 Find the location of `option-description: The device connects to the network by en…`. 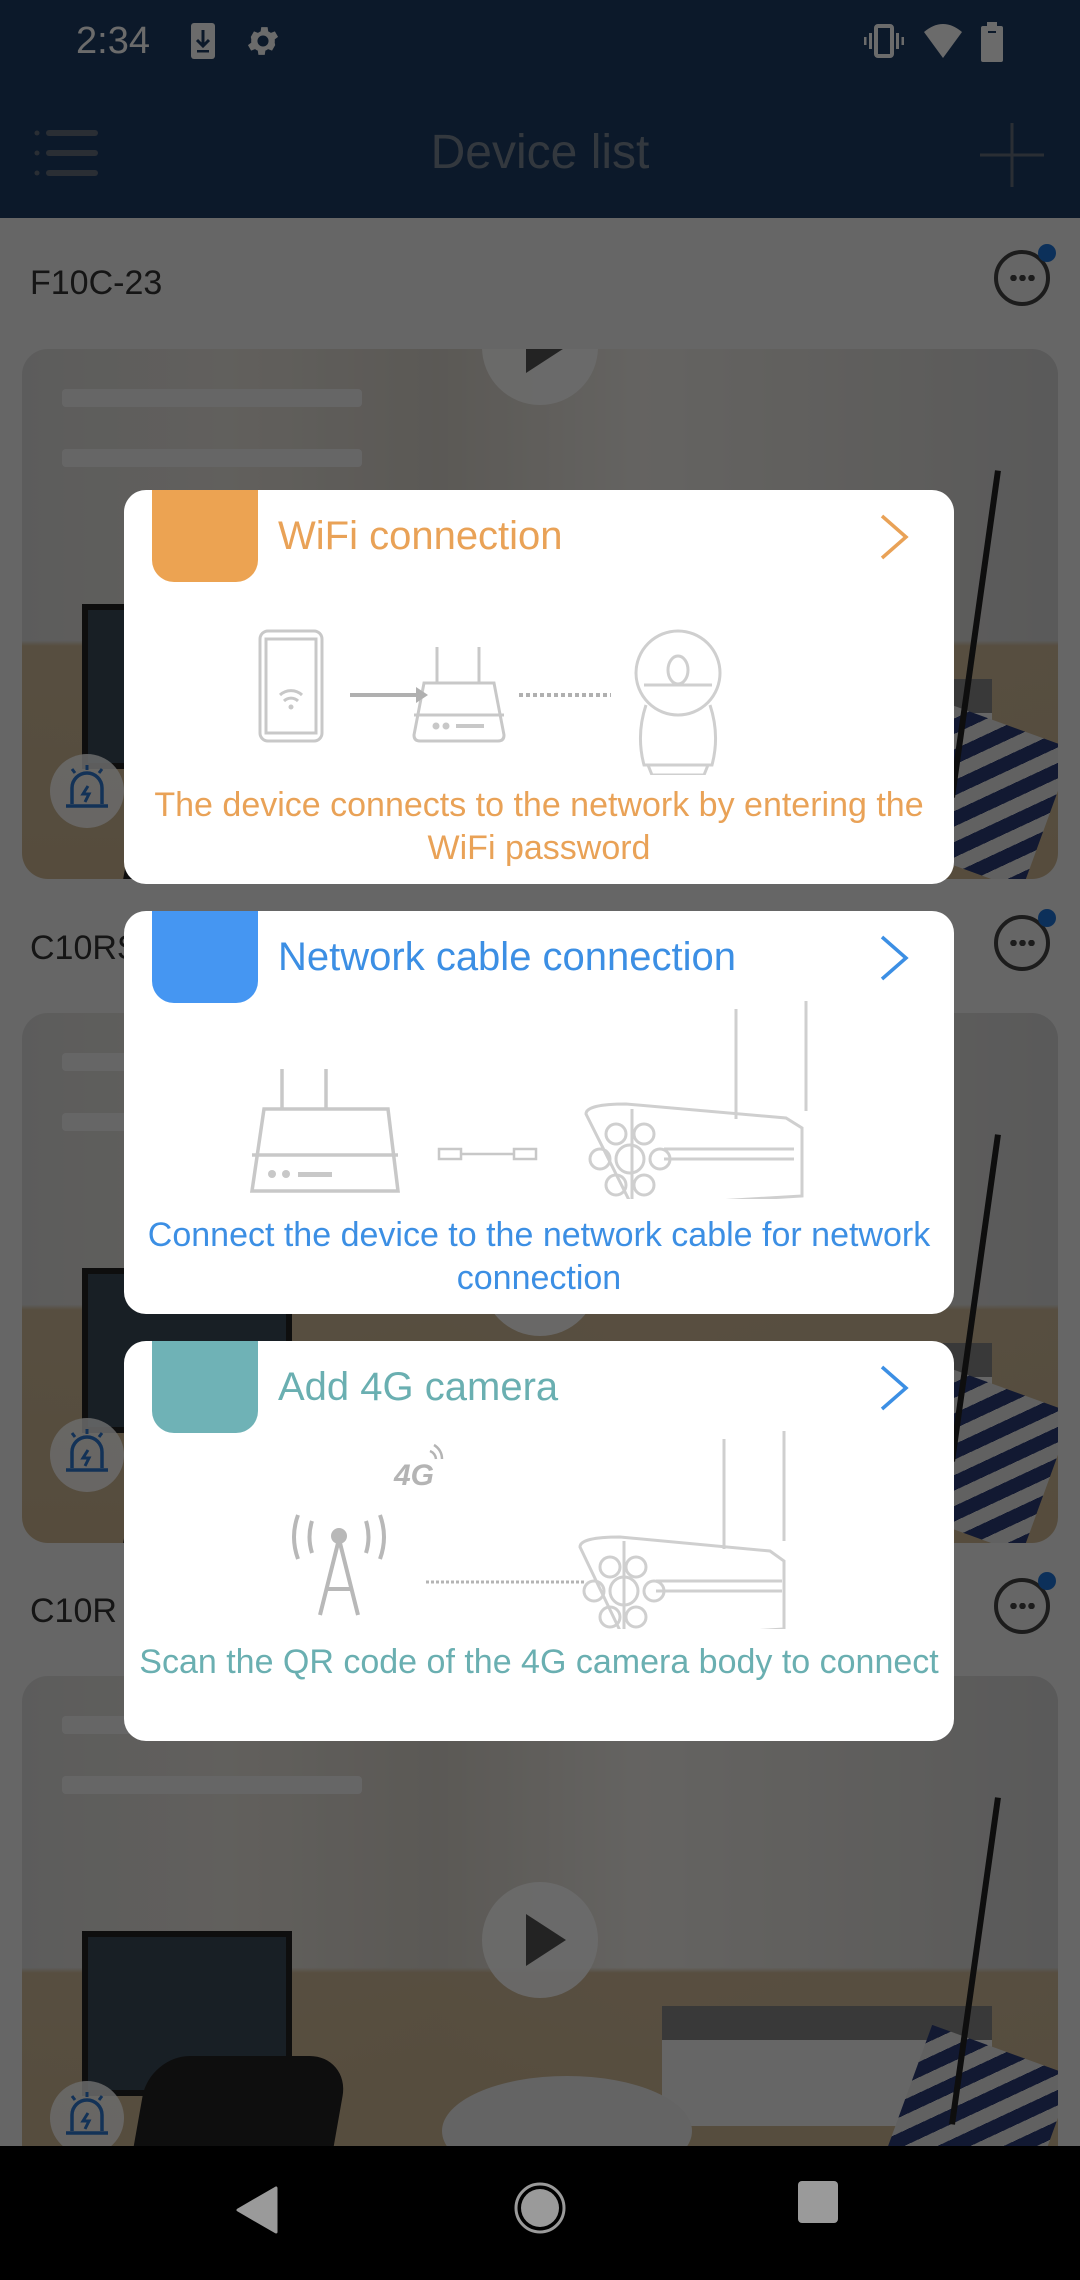

option-description: The device connects to the network by en… is located at coordinates (539, 826).